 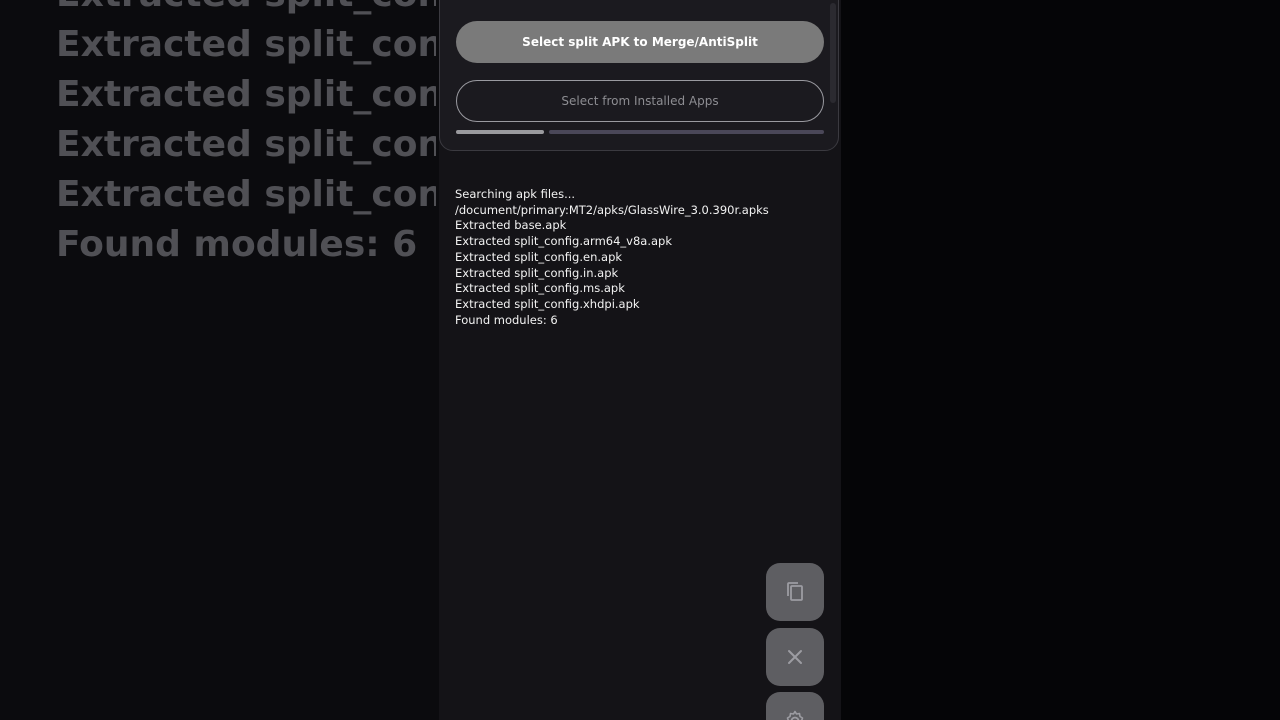 What do you see at coordinates (833, 53) in the screenshot?
I see `scrollbar` at bounding box center [833, 53].